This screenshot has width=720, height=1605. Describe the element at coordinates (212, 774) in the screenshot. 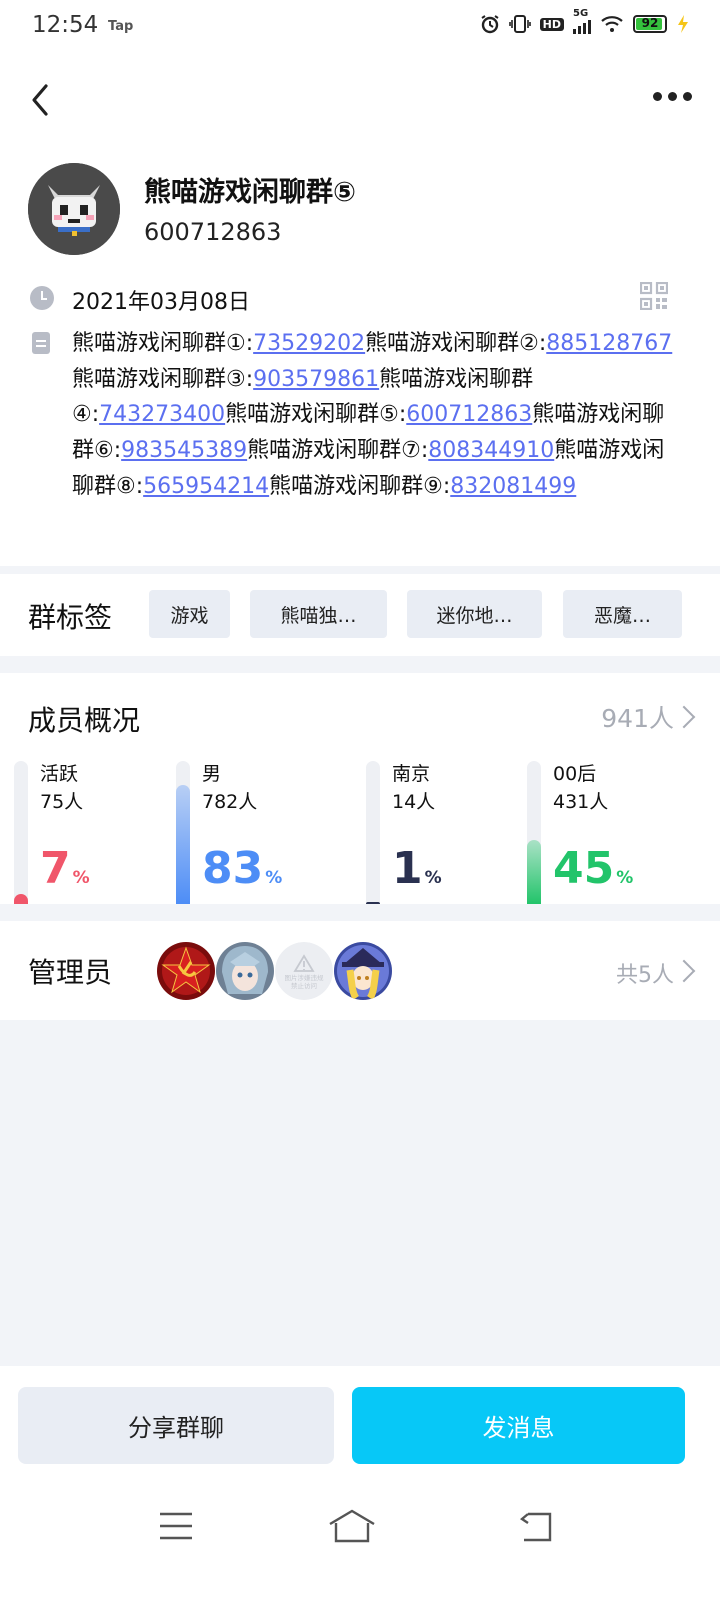

I see `stat-label: 男` at that location.